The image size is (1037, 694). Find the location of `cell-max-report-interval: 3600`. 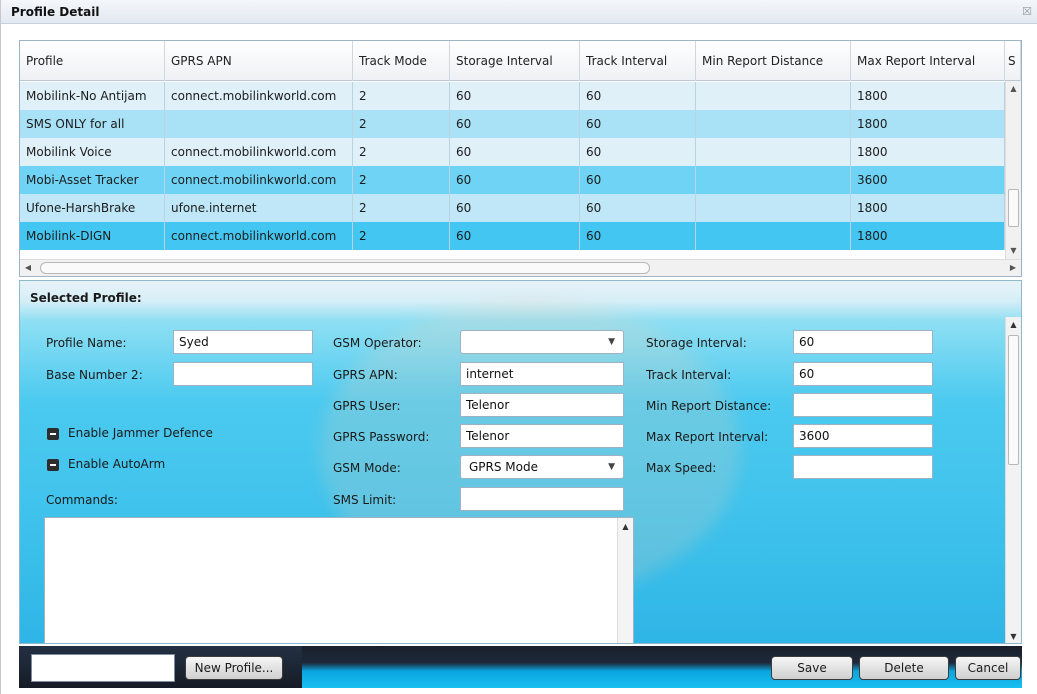

cell-max-report-interval: 3600 is located at coordinates (928, 180).